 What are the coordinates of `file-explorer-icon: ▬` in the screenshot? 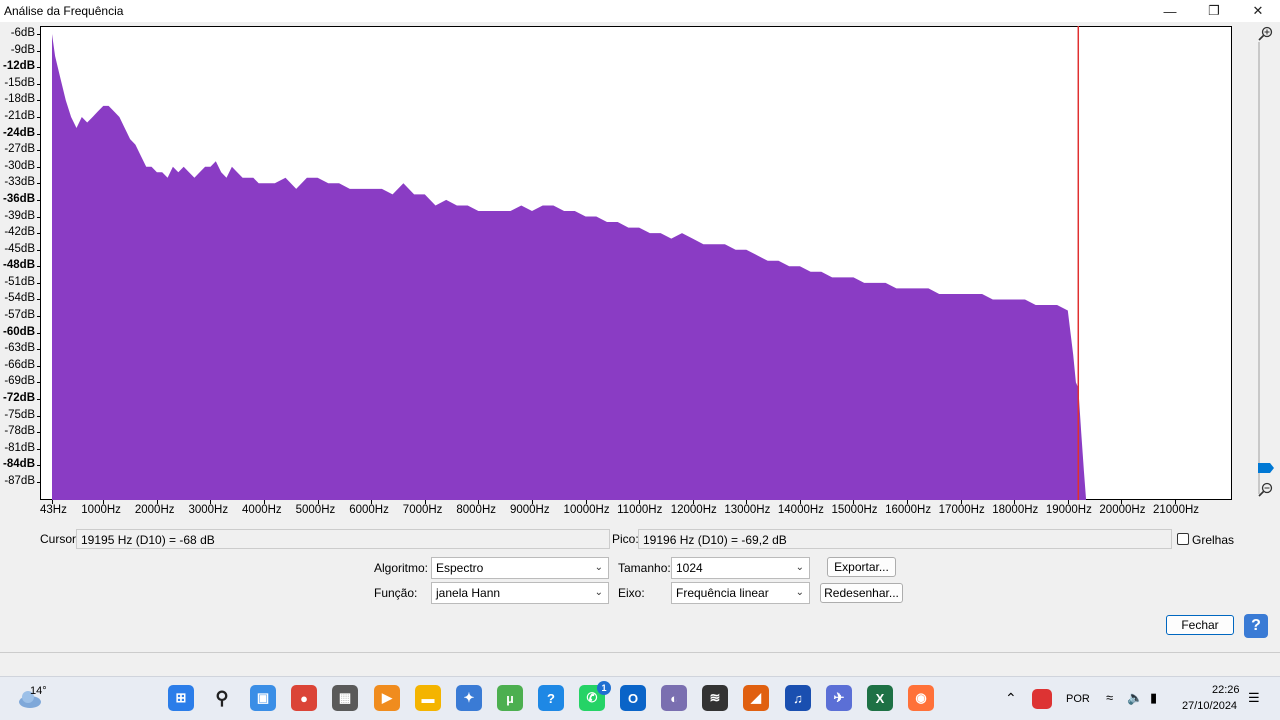 It's located at (428, 698).